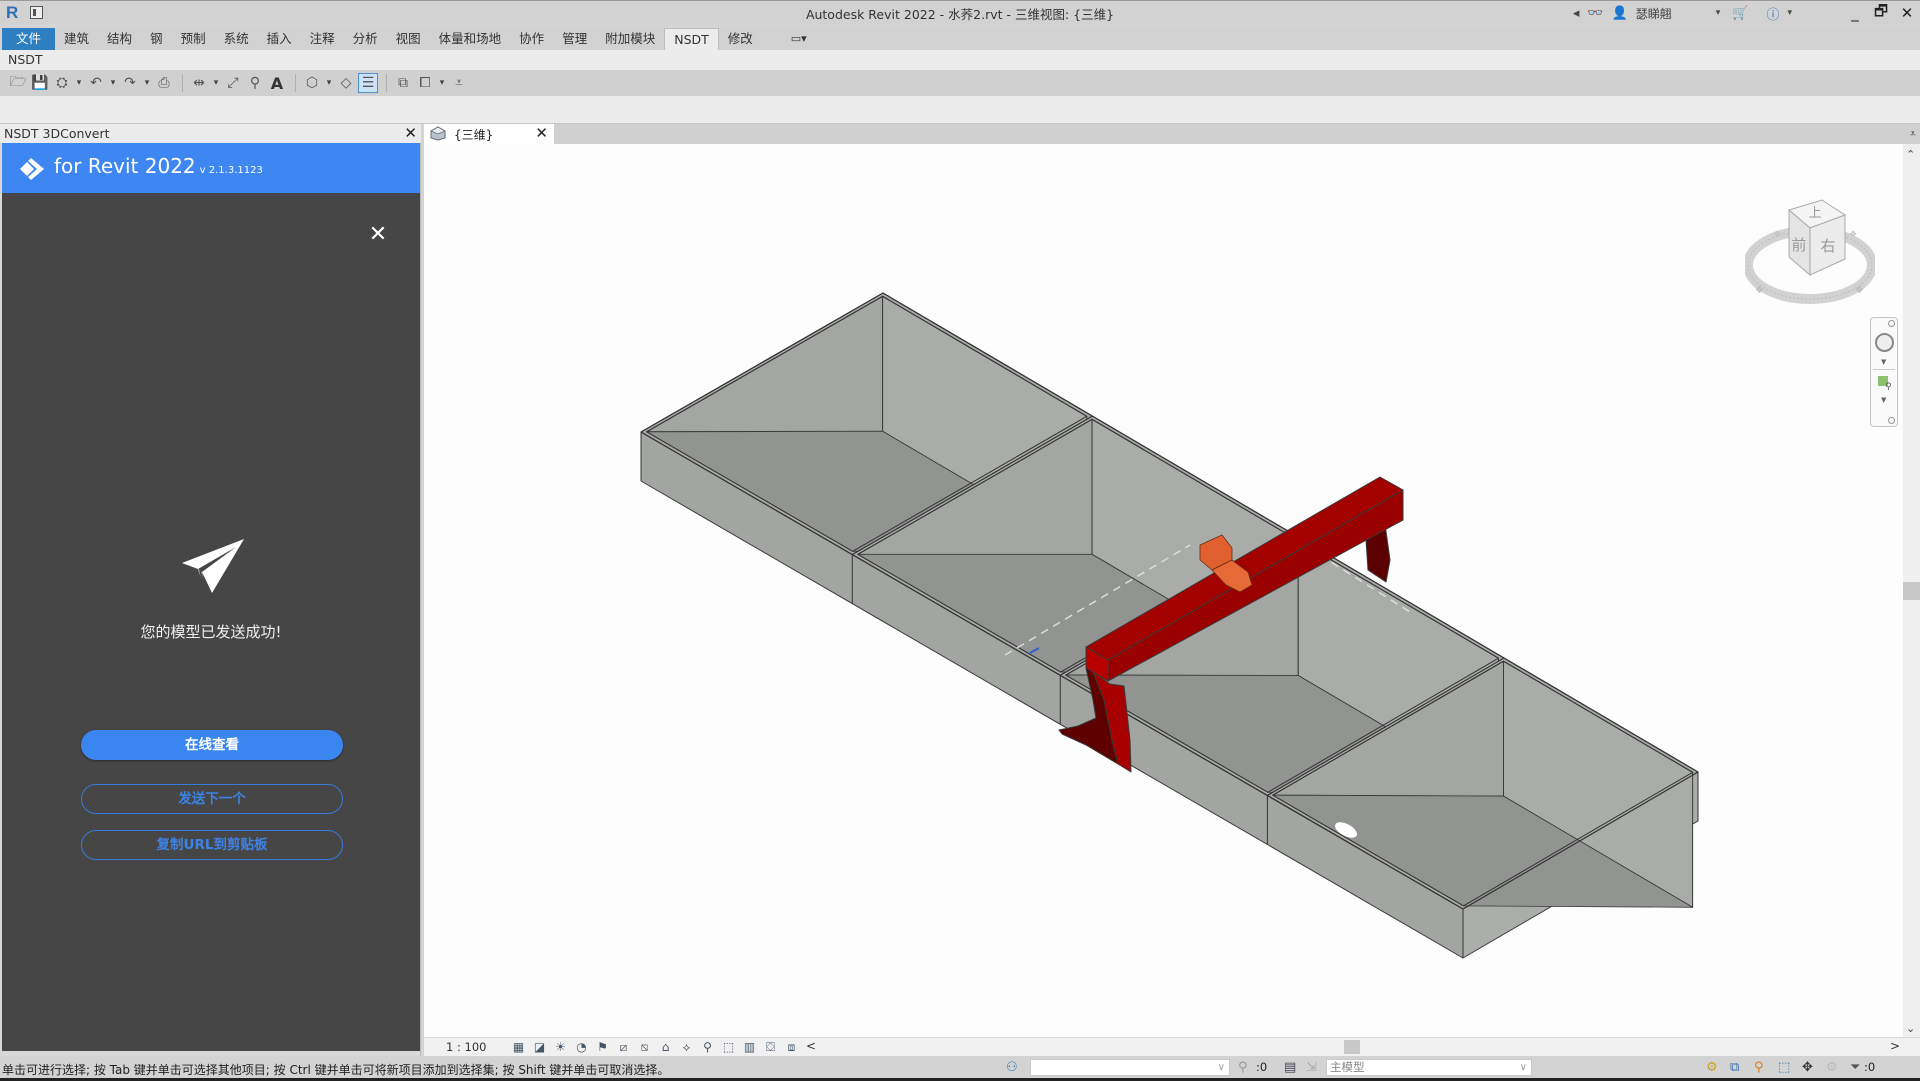 Image resolution: width=1920 pixels, height=1081 pixels. I want to click on ribbon-tab: 体量和场地, so click(470, 39).